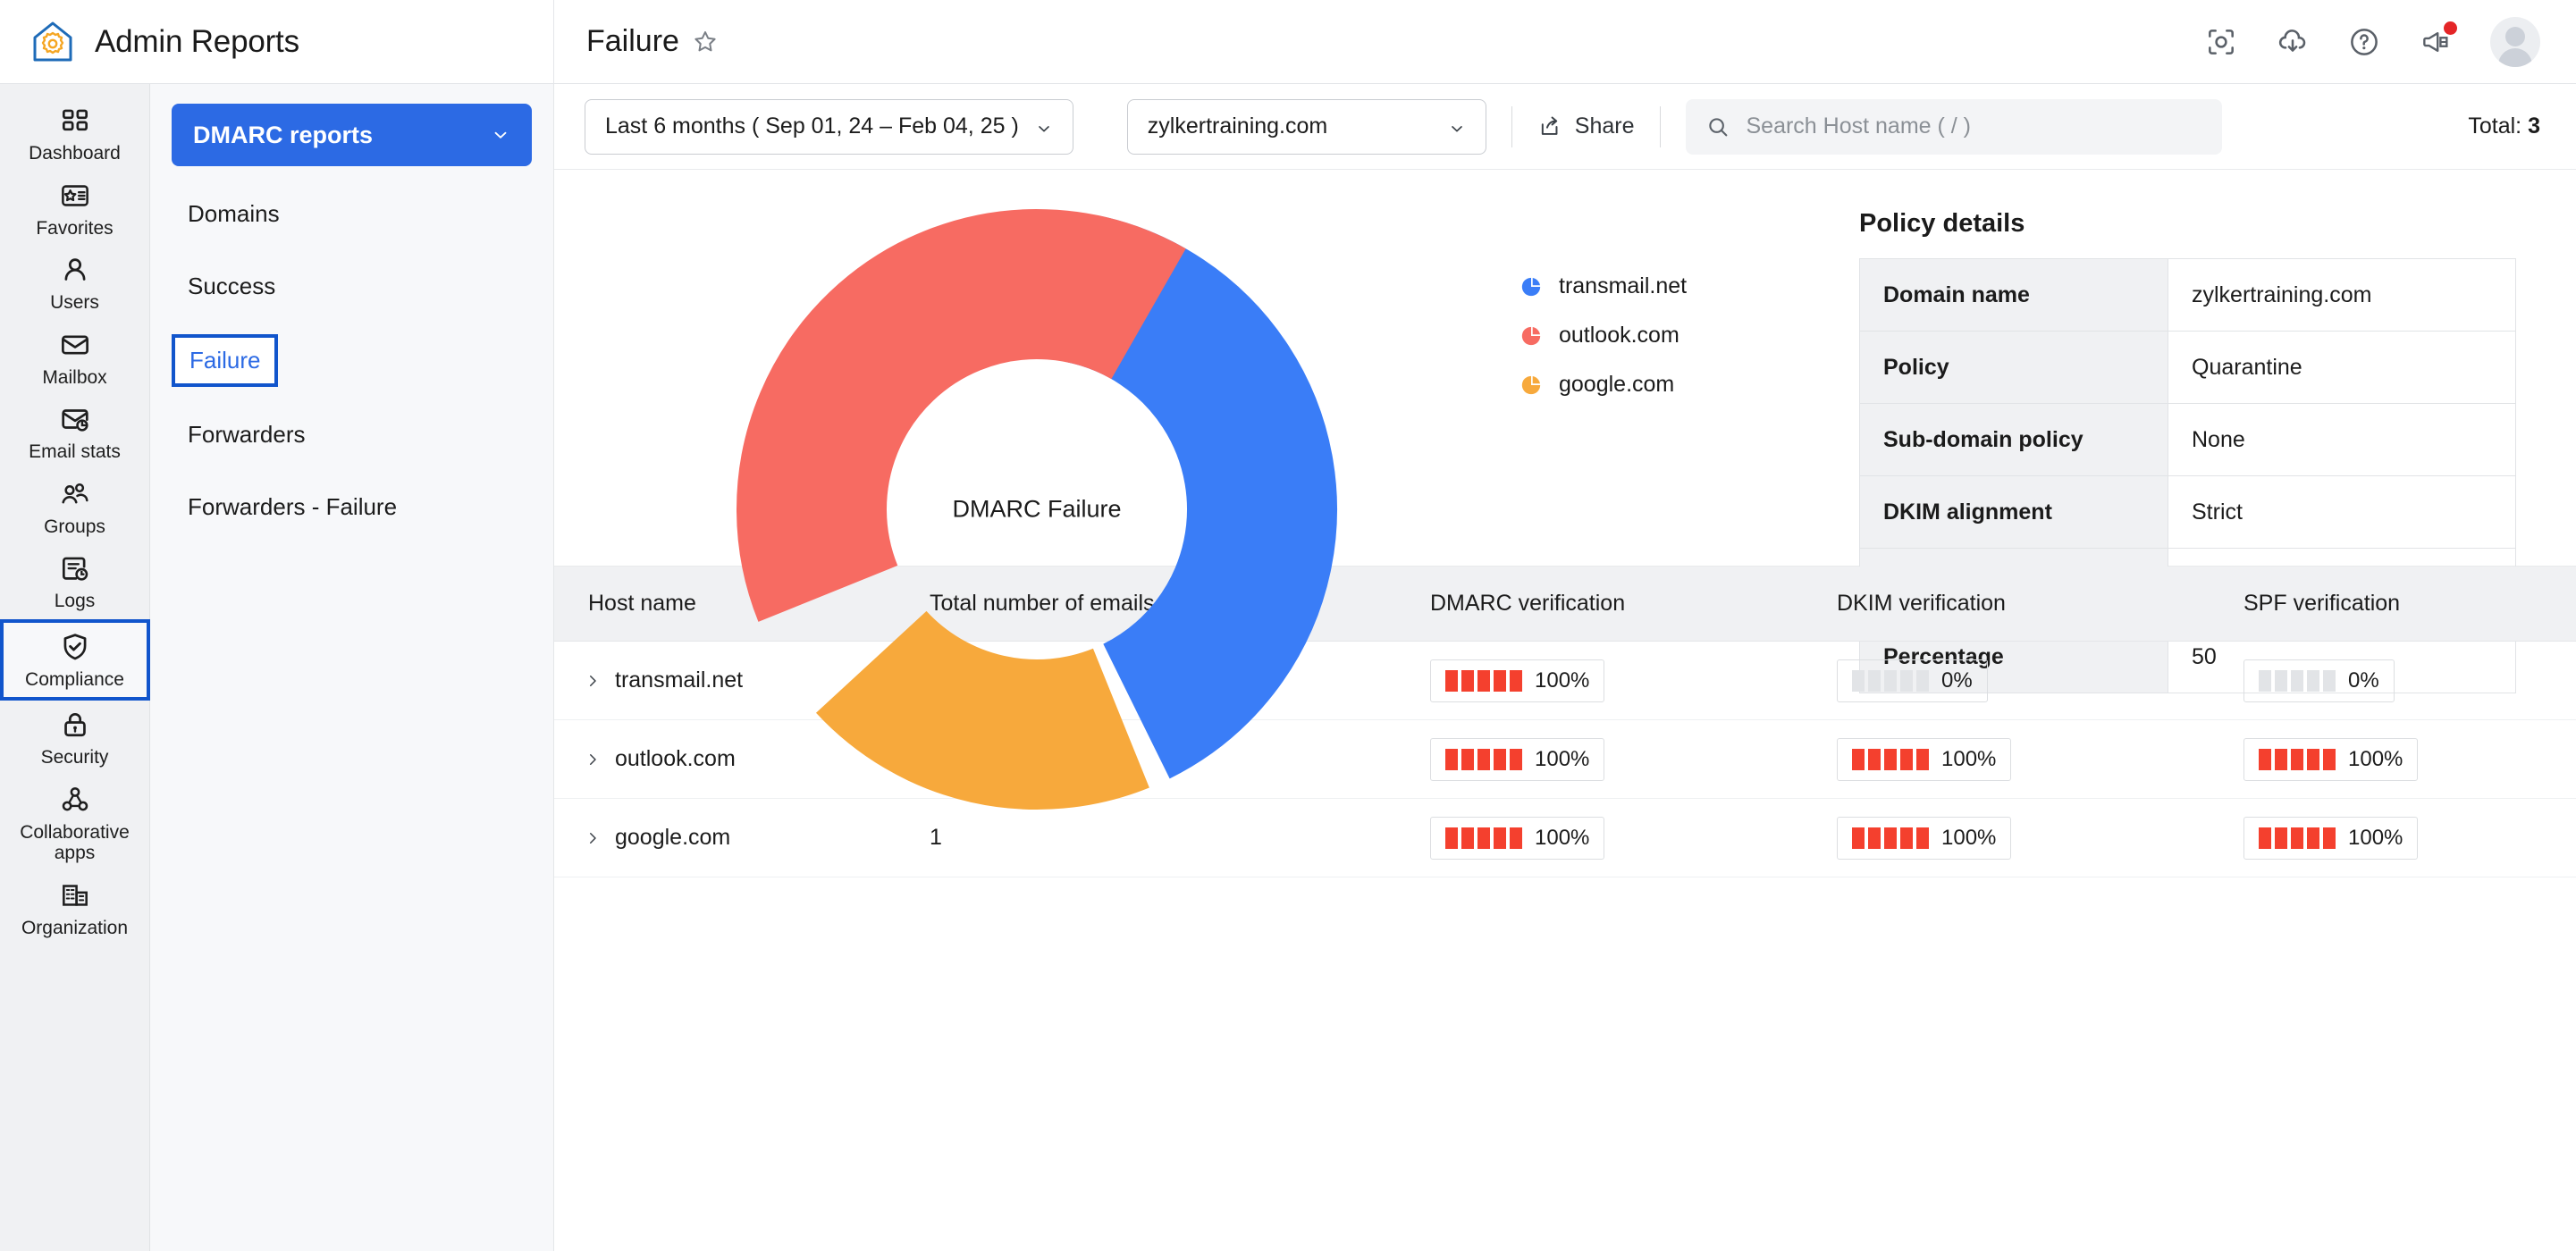 The height and width of the screenshot is (1251, 2576). What do you see at coordinates (75, 739) in the screenshot?
I see `sidebar-item-security: Security` at bounding box center [75, 739].